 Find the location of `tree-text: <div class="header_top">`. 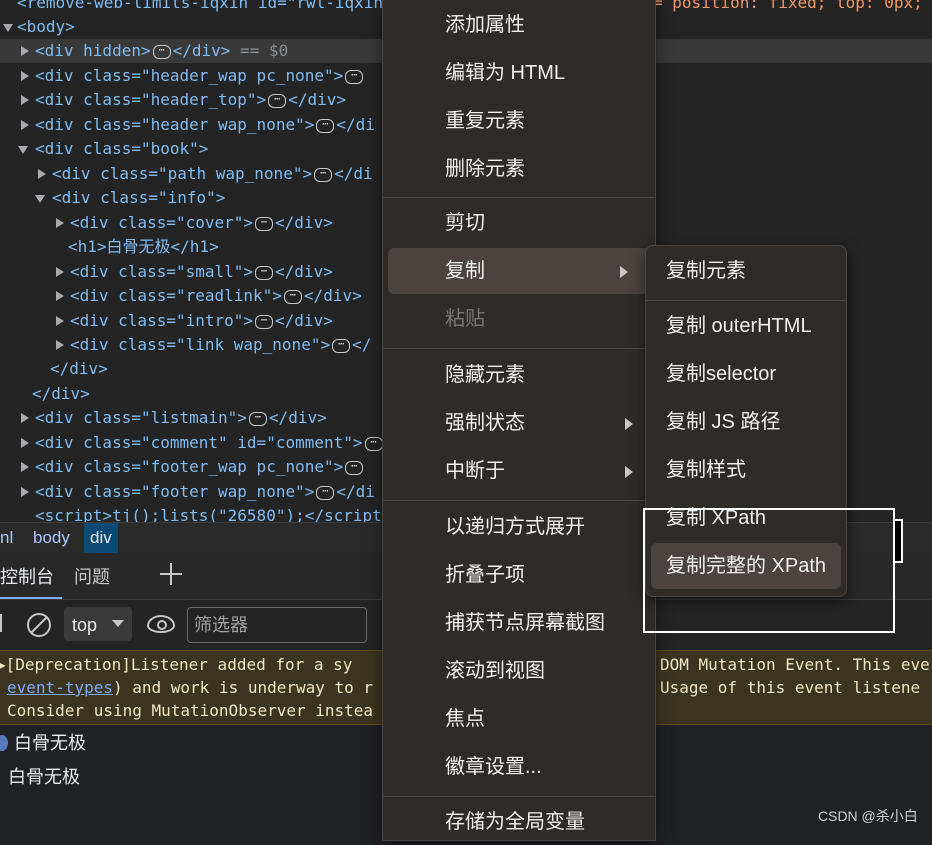

tree-text: <div class="header_top"> is located at coordinates (151, 99).